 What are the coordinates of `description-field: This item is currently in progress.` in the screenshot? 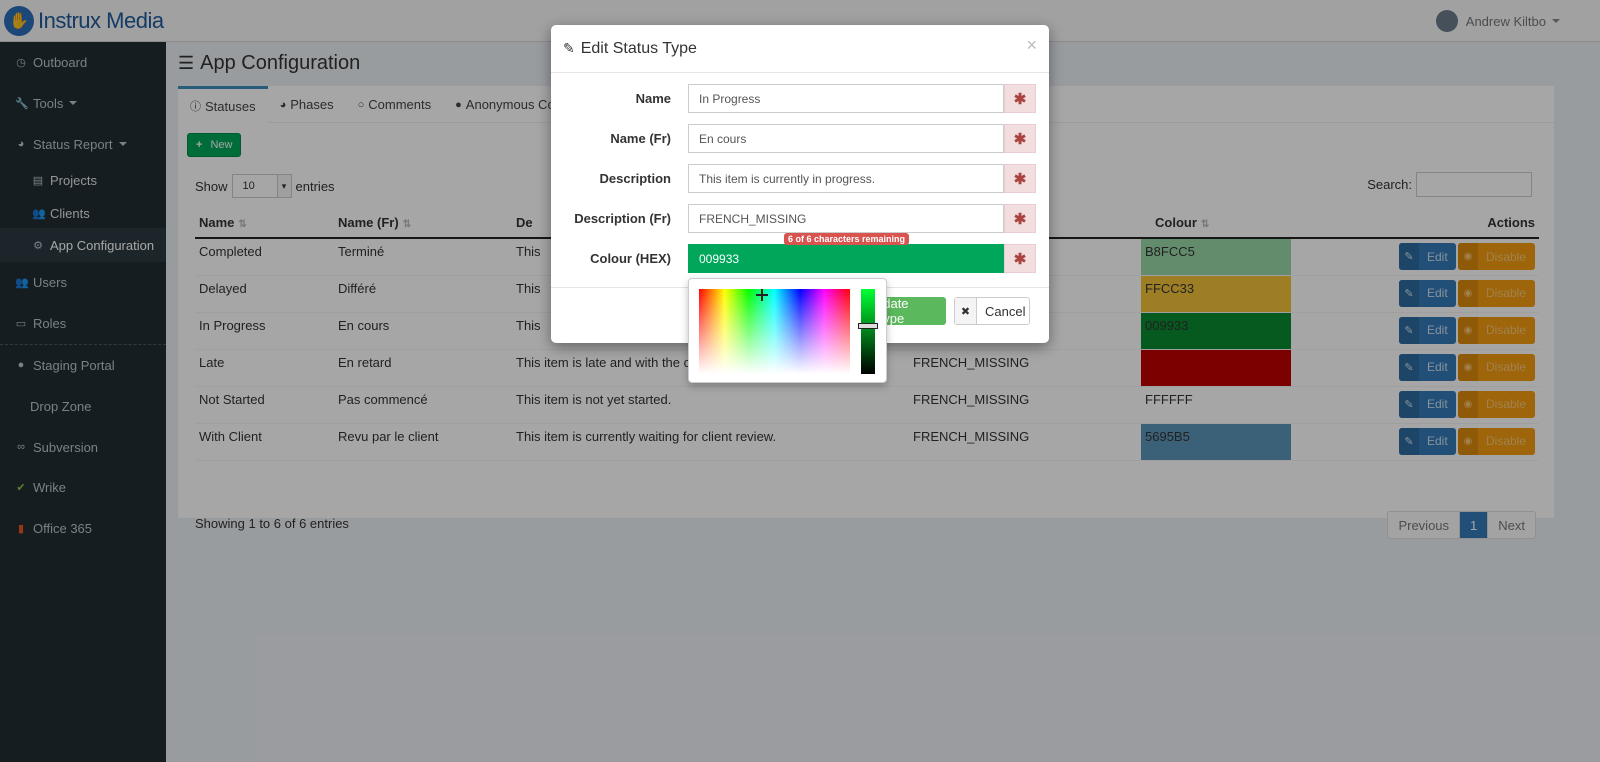 It's located at (846, 178).